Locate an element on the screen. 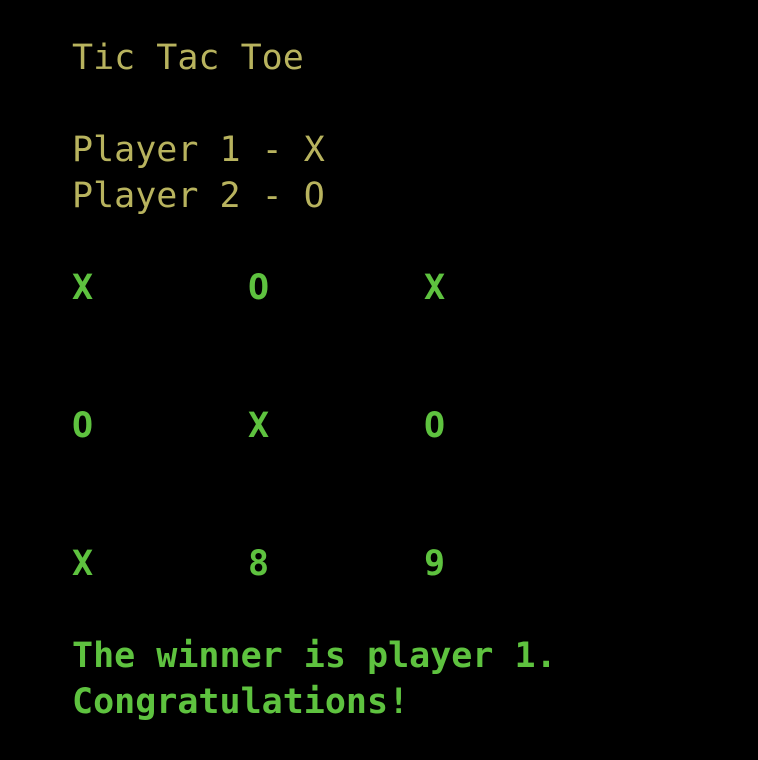  board-cell-2: O is located at coordinates (259, 288).